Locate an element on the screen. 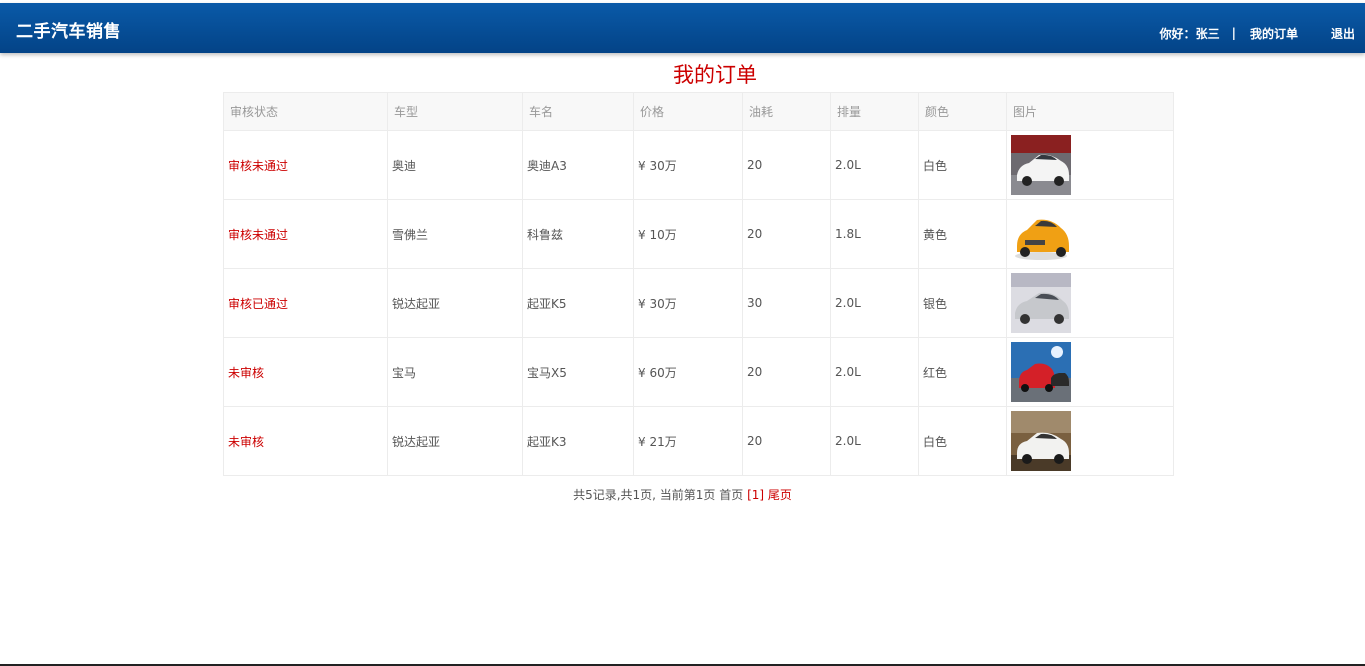 This screenshot has height=666, width=1365. table-header-row: 审核状态 车型 车名 价格 油耗 排量 颜色 图片 is located at coordinates (698, 111).